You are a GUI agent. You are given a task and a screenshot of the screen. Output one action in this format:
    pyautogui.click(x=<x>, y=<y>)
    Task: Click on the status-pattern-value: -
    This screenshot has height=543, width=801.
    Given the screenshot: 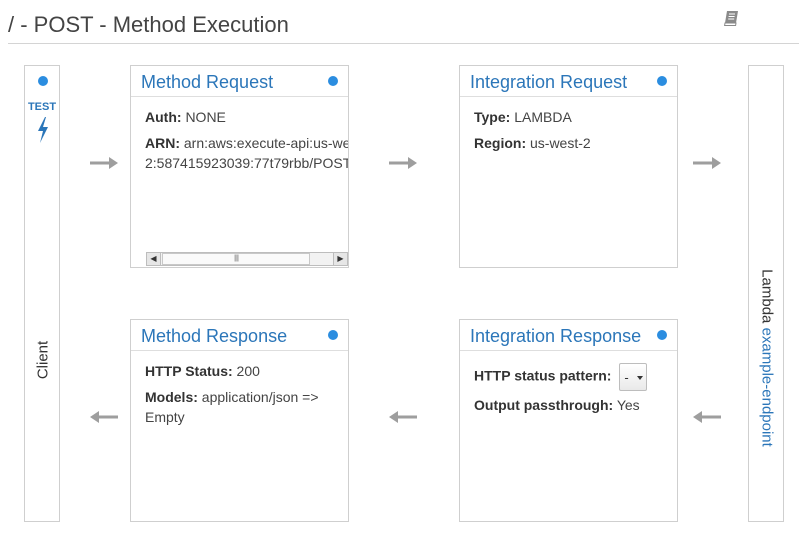 What is the action you would take?
    pyautogui.click(x=626, y=377)
    